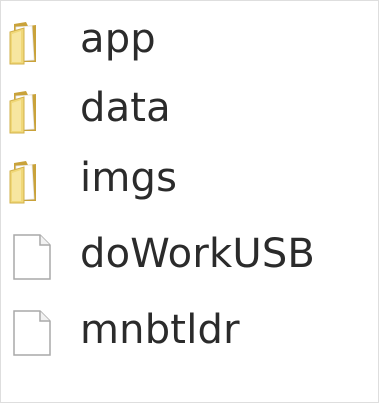 The width and height of the screenshot is (379, 403). What do you see at coordinates (125, 108) in the screenshot?
I see `item-name: data` at bounding box center [125, 108].